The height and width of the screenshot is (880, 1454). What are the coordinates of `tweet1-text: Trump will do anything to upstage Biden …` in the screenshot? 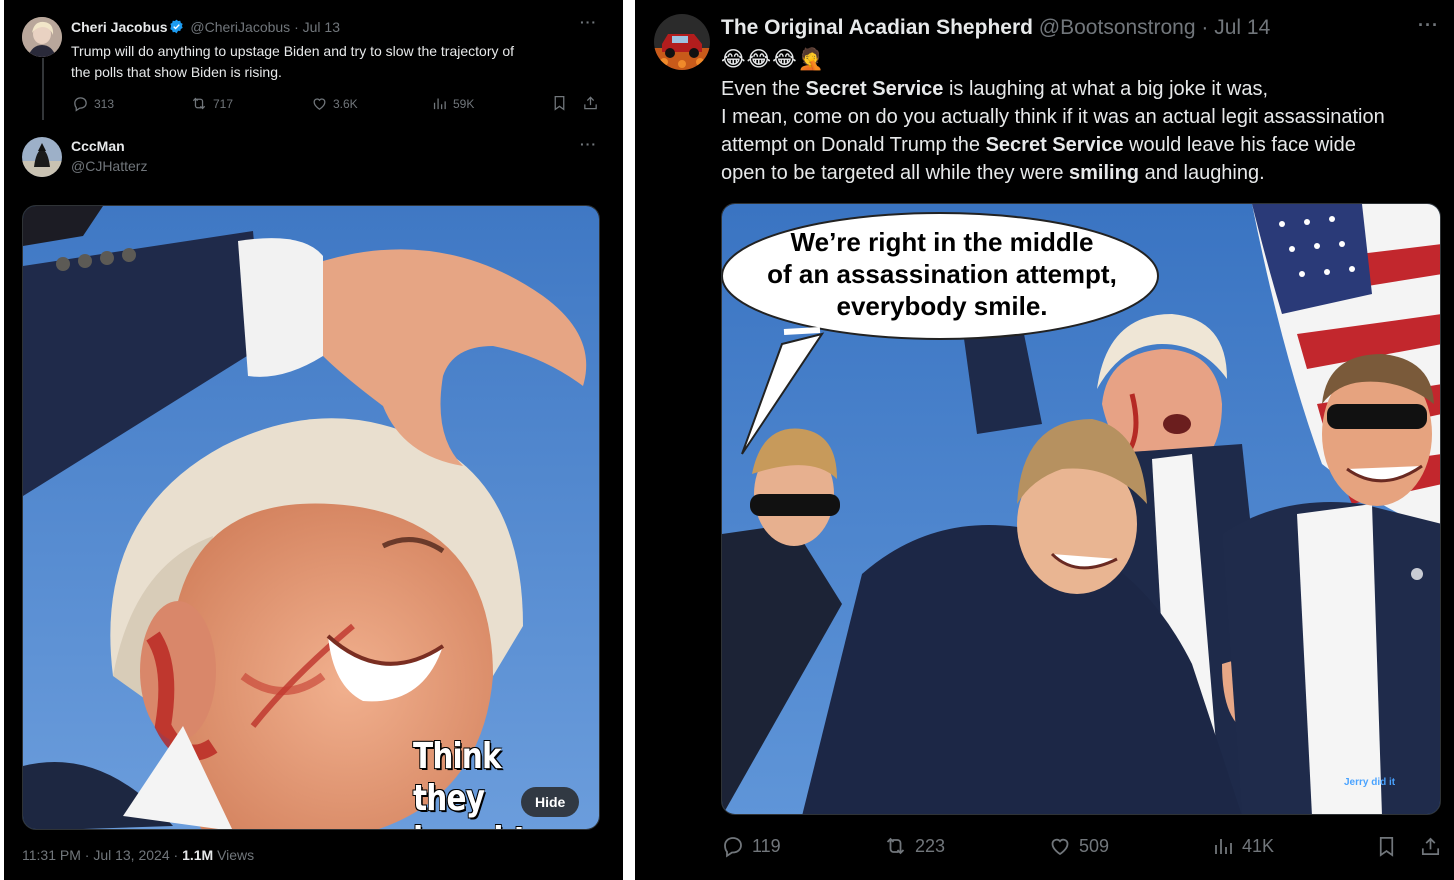 It's located at (292, 62).